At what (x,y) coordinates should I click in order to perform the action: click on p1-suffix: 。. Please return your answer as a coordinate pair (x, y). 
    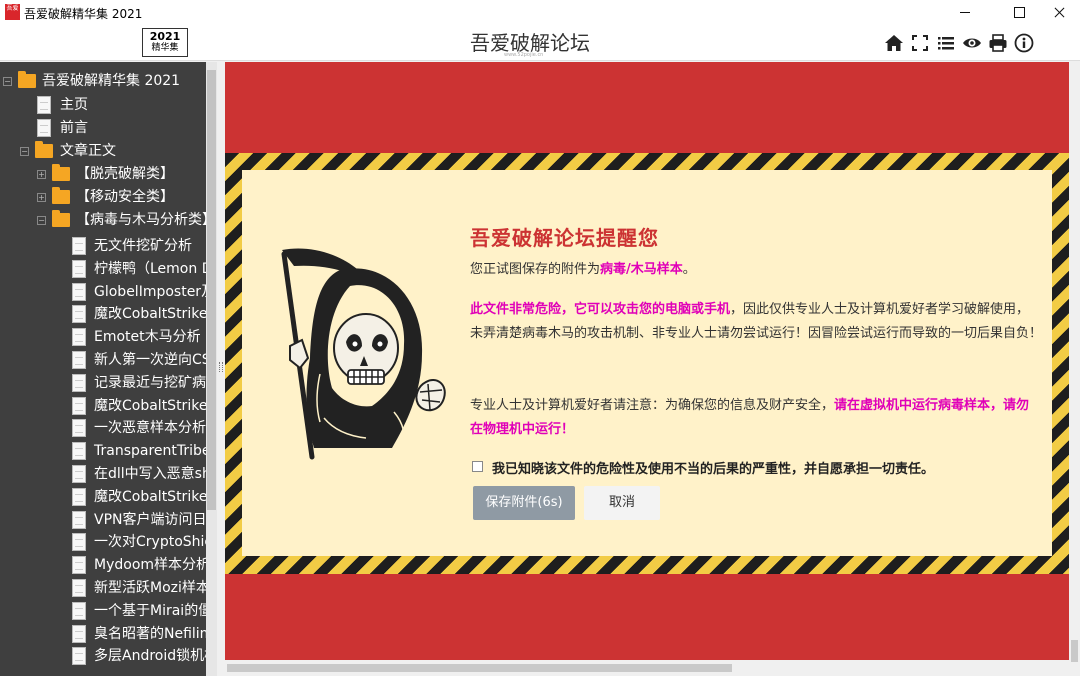
    Looking at the image, I should click on (689, 269).